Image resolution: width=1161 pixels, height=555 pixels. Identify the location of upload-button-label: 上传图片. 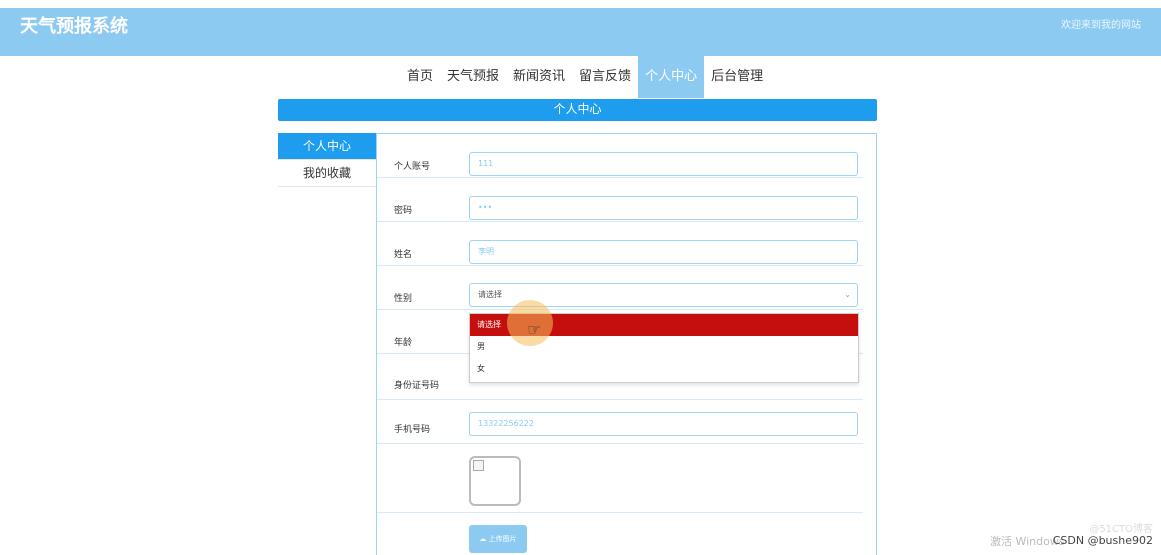
(502, 539).